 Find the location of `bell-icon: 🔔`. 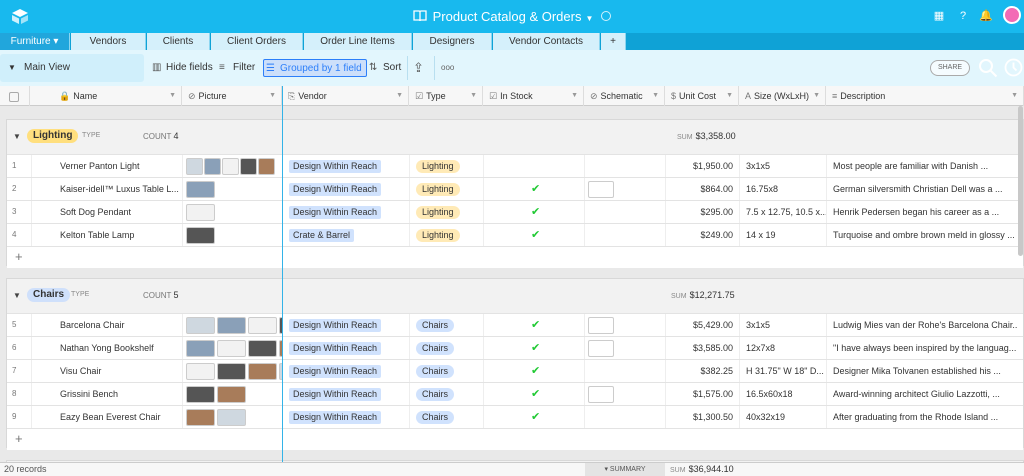

bell-icon: 🔔 is located at coordinates (986, 16).